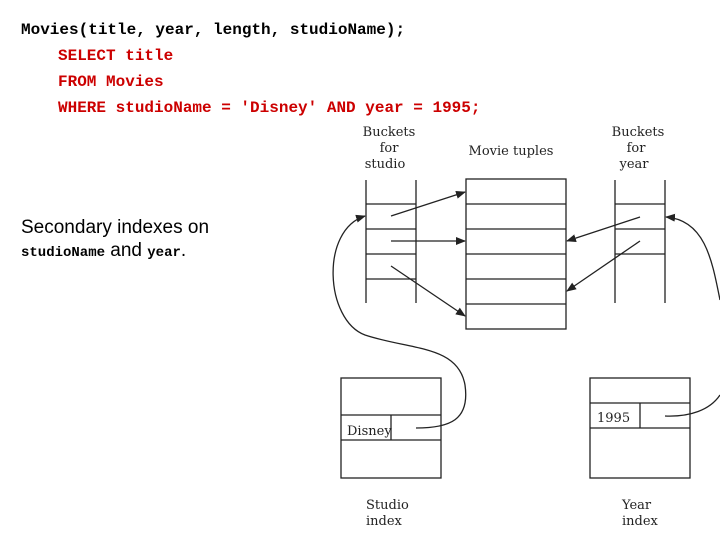  What do you see at coordinates (511, 151) in the screenshot?
I see `movie-tuples-label: Movie tuples` at bounding box center [511, 151].